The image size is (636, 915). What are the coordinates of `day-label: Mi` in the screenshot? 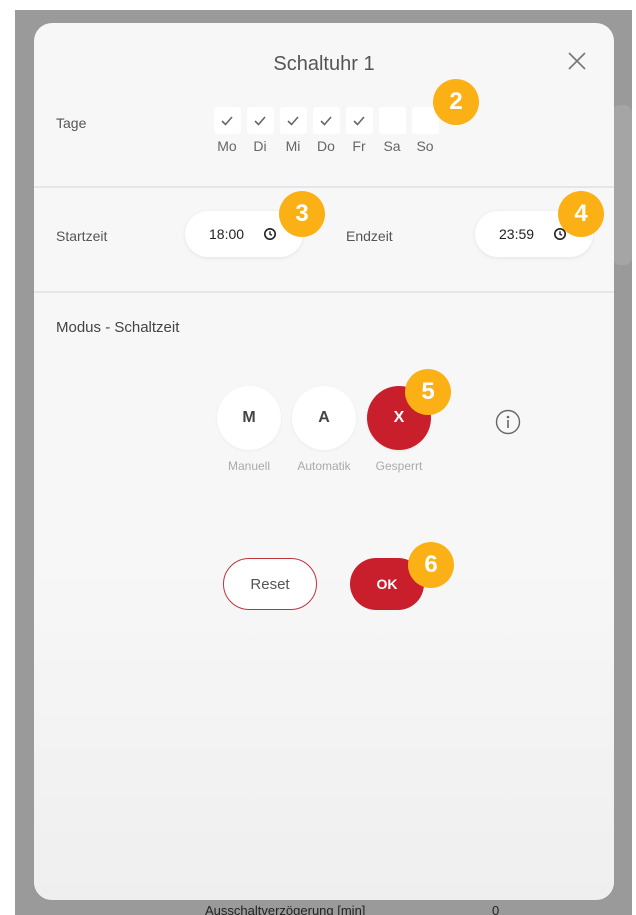 It's located at (293, 146).